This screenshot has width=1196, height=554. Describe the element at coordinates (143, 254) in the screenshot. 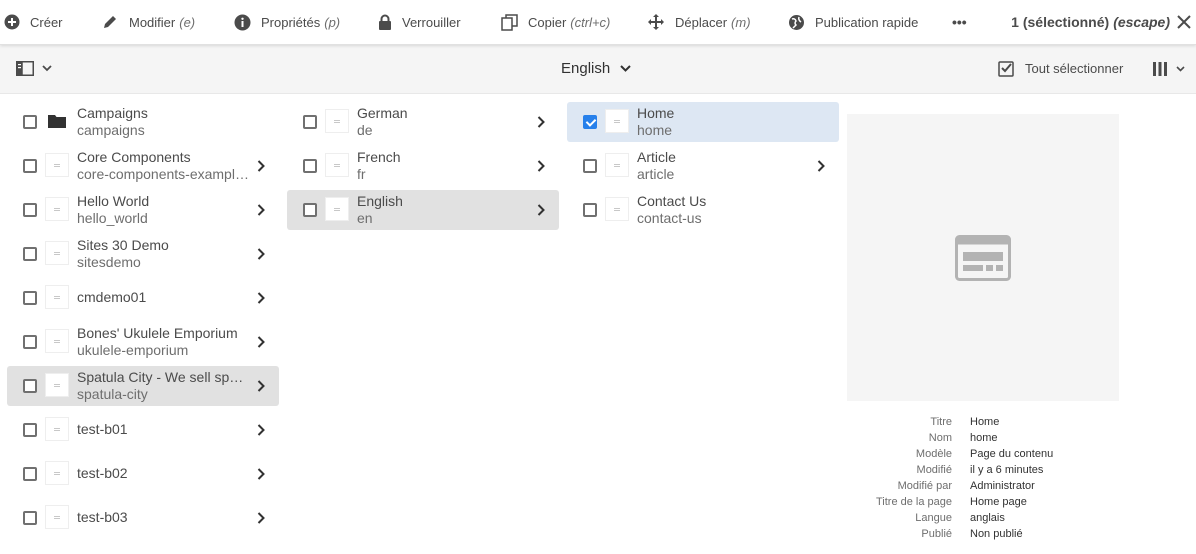

I see `list-item: Sites 30 Demo sitesdemo` at that location.